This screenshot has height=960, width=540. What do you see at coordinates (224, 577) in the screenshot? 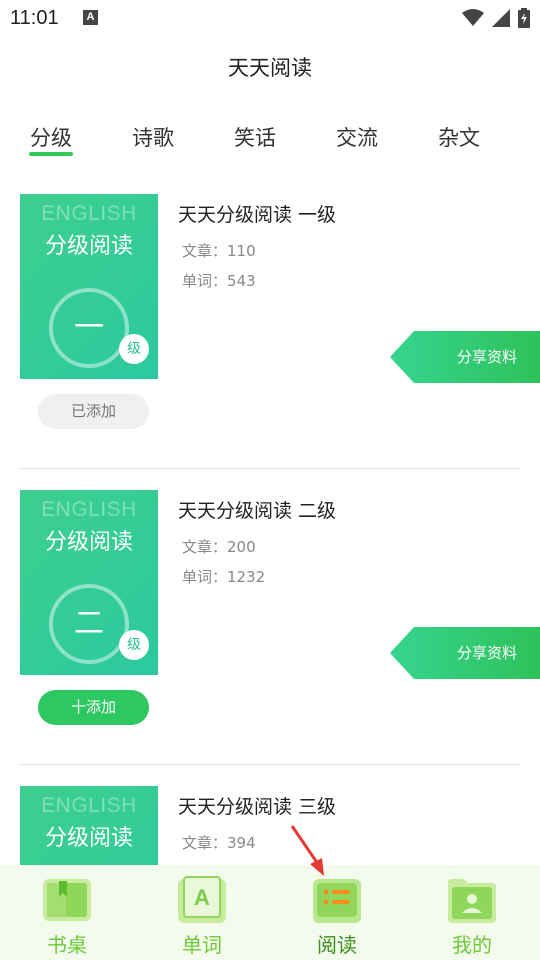
I see `book-word-count: 单词：1232` at bounding box center [224, 577].